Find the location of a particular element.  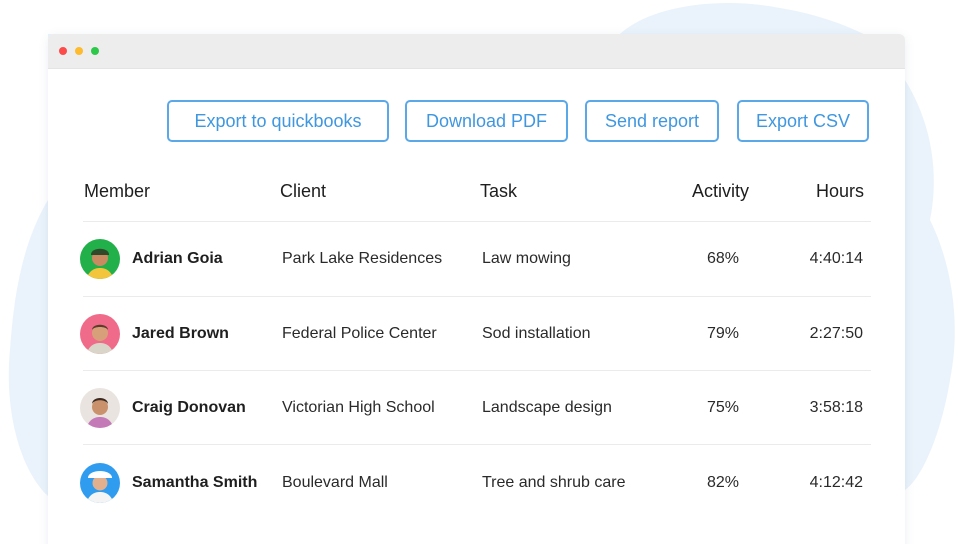

activity-value: 75% is located at coordinates (723, 407).